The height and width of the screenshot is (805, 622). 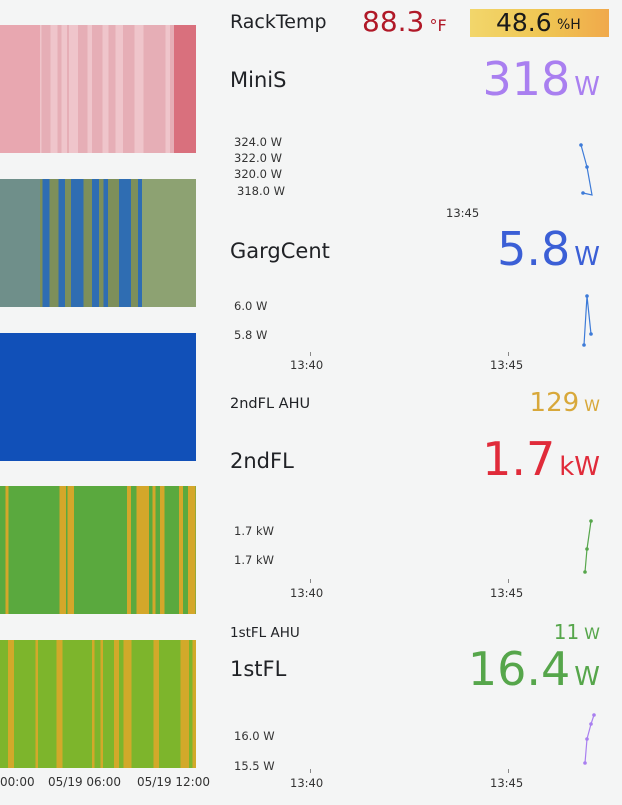 I want to click on ahu1-value: 11 W, so click(x=577, y=632).